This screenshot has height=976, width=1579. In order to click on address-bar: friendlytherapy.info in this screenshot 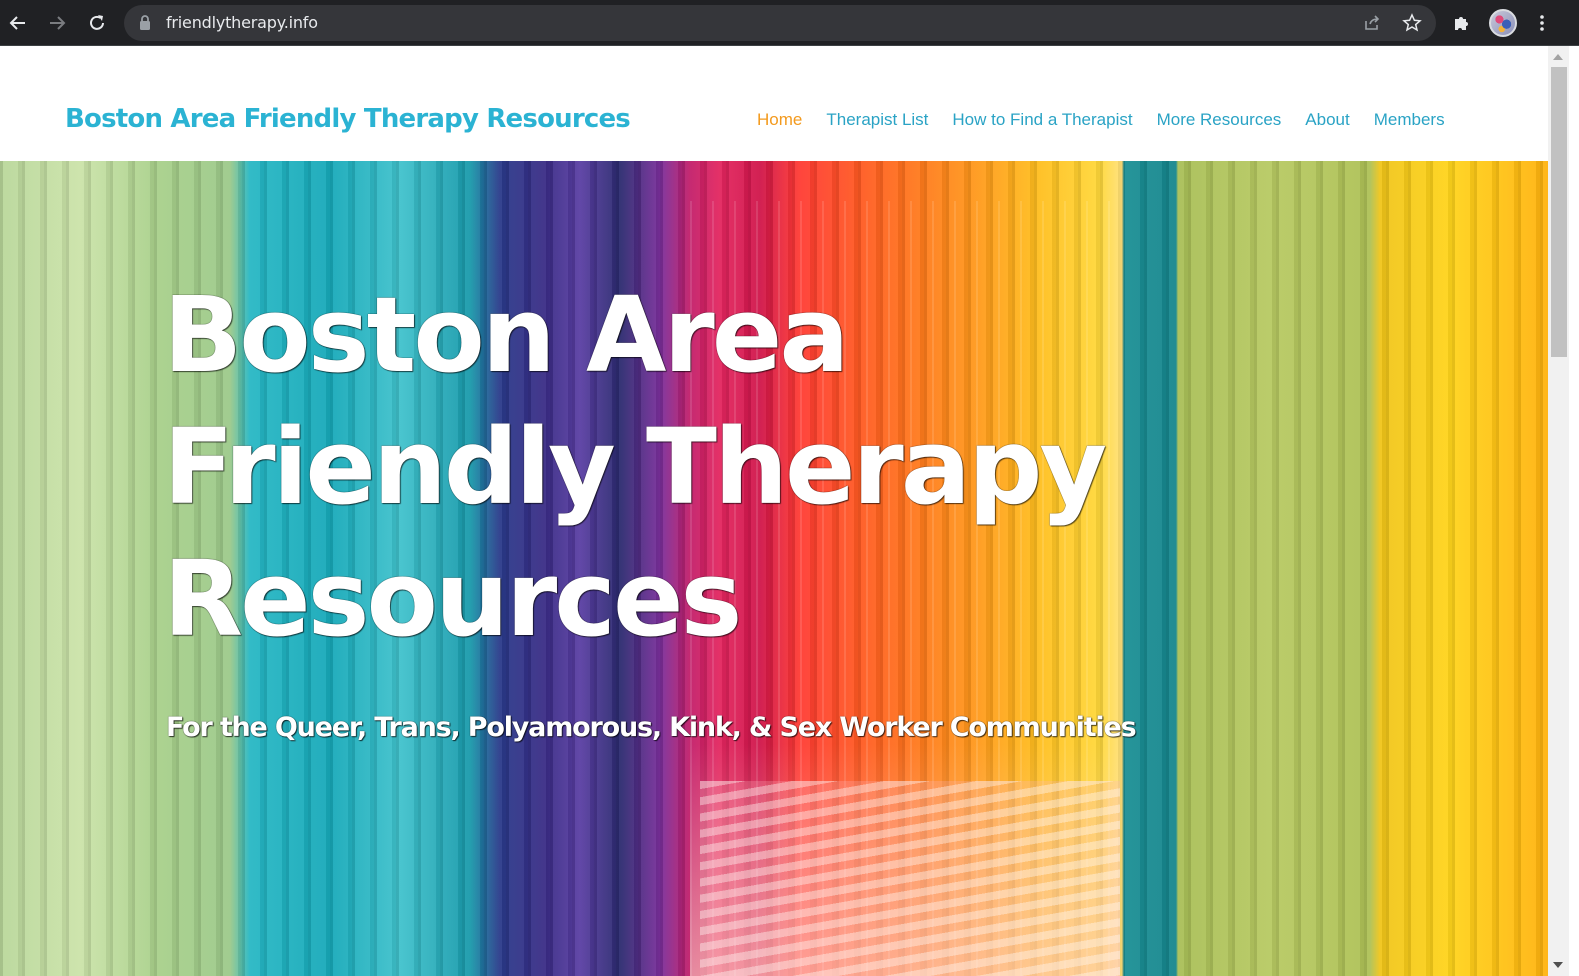, I will do `click(780, 23)`.